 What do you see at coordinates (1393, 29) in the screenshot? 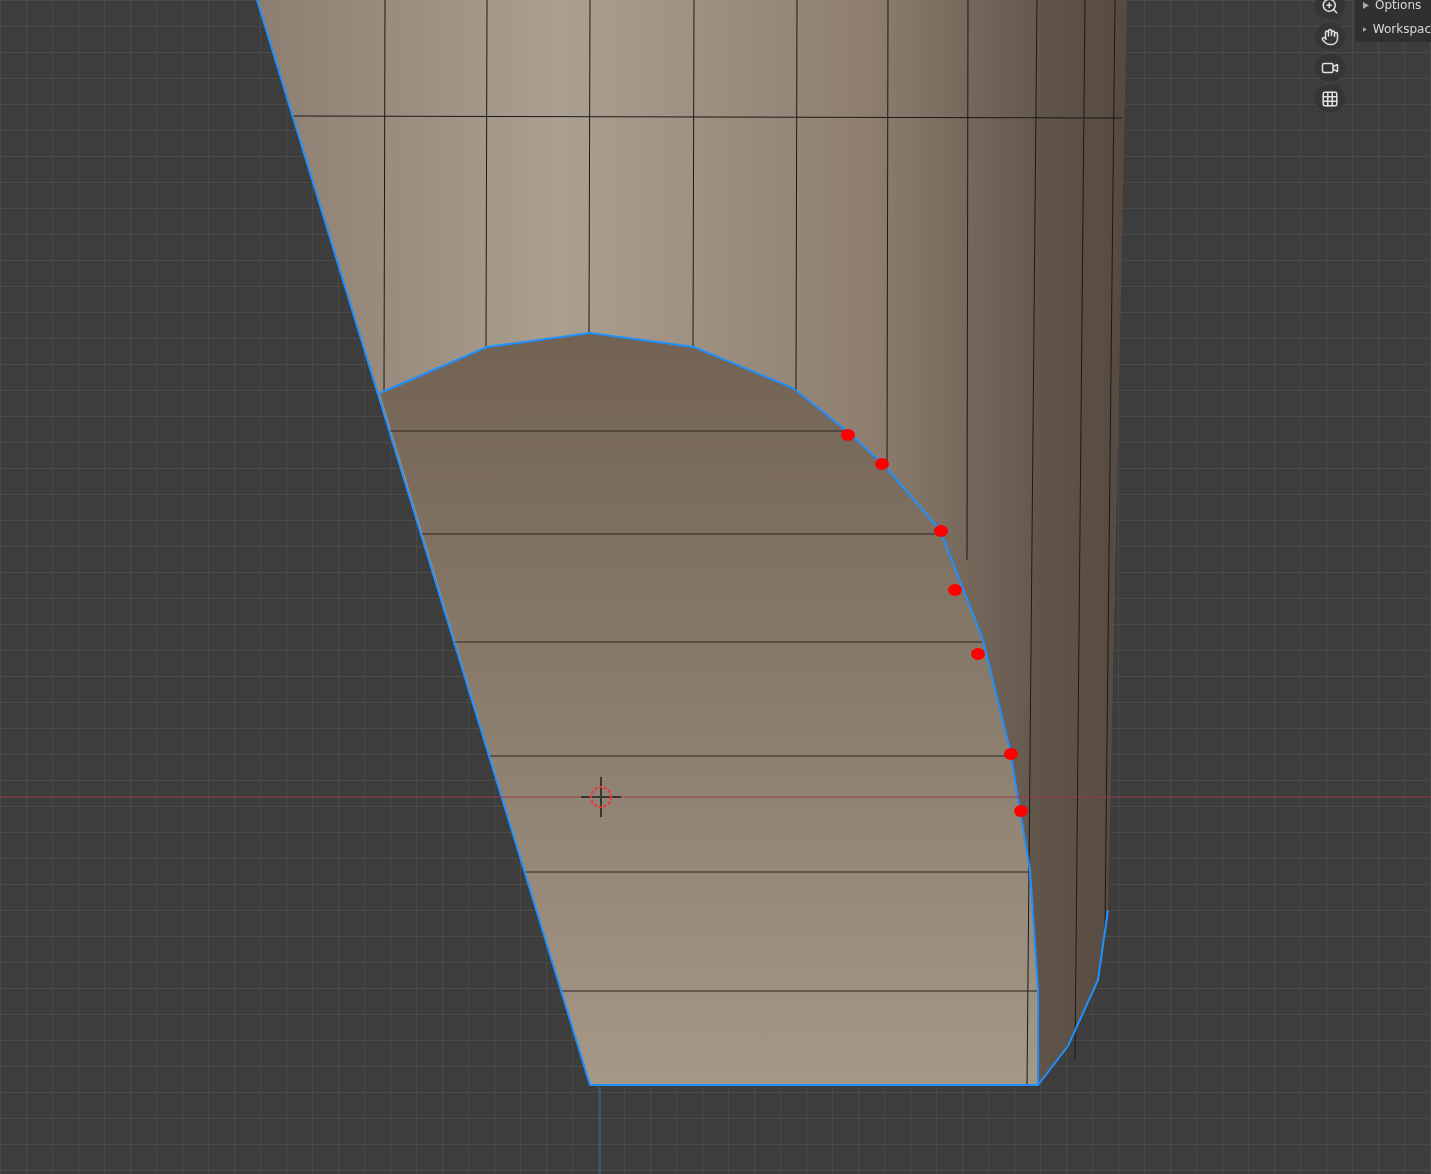
I see `panel-section-header: Workspac` at bounding box center [1393, 29].